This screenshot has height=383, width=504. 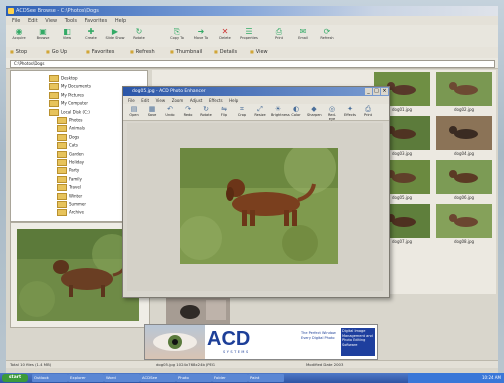 I want to click on browse-button: ▣ Browse, so click(x=43, y=36).